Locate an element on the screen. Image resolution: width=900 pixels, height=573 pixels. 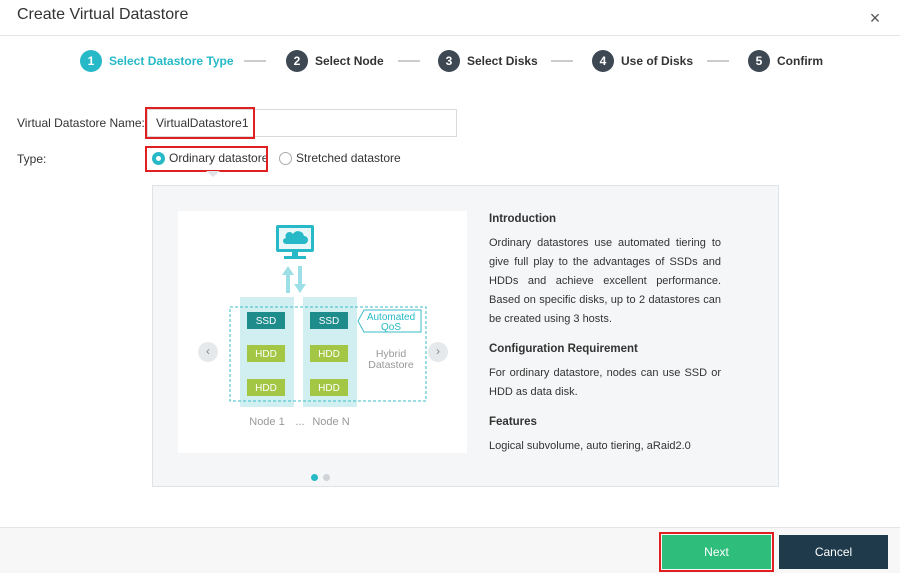
automated-qos-text: QoS is located at coordinates (391, 327).